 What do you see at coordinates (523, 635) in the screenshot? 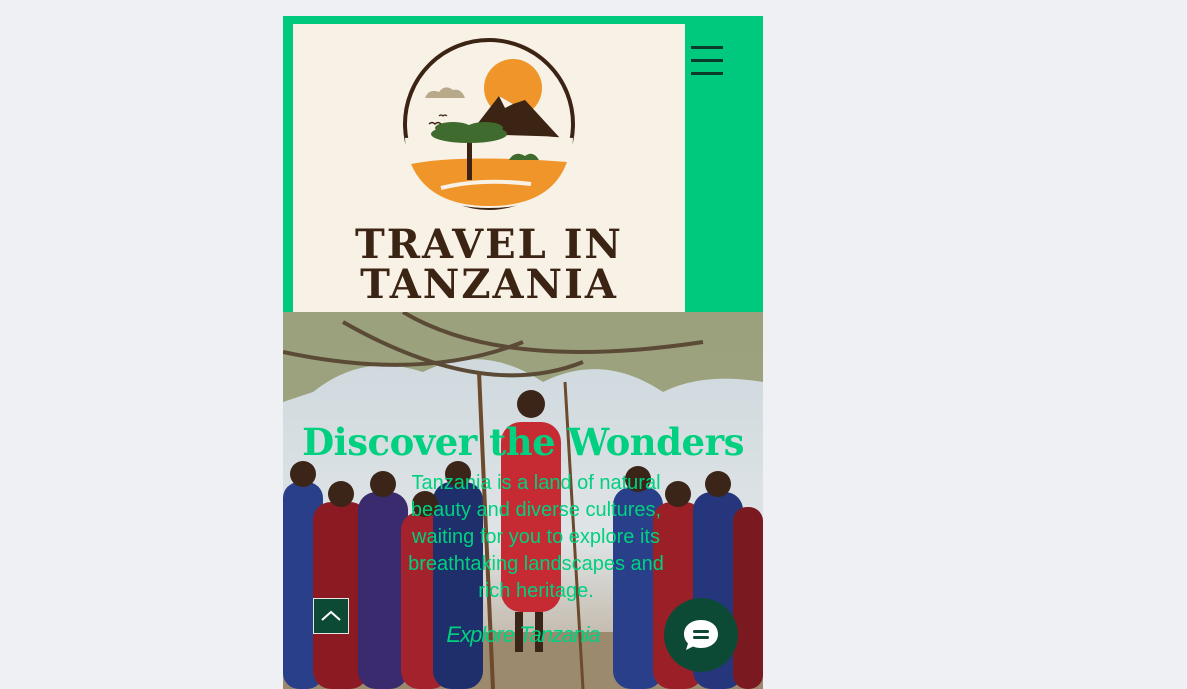
I see `explore-tanzania-link: Explore Tanzania` at bounding box center [523, 635].